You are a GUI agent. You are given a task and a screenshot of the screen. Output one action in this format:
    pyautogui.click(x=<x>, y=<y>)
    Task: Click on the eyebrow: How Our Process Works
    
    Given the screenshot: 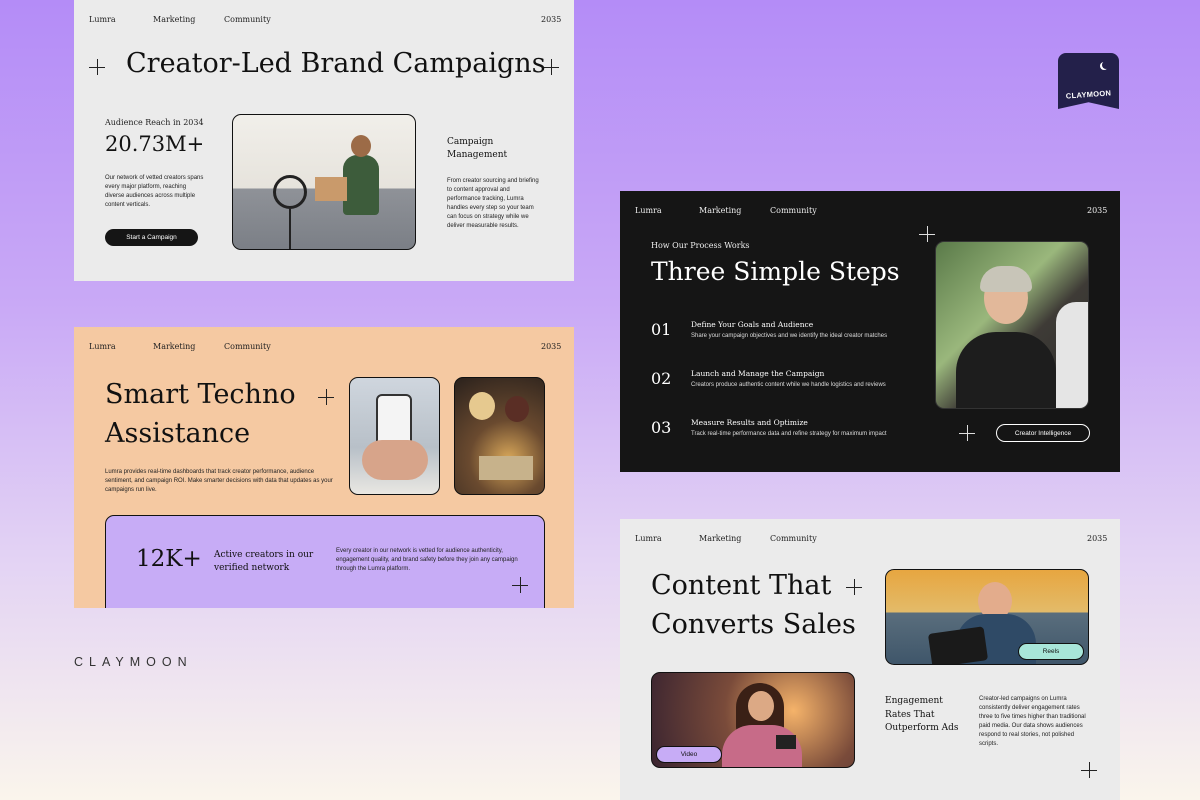 What is the action you would take?
    pyautogui.click(x=700, y=245)
    